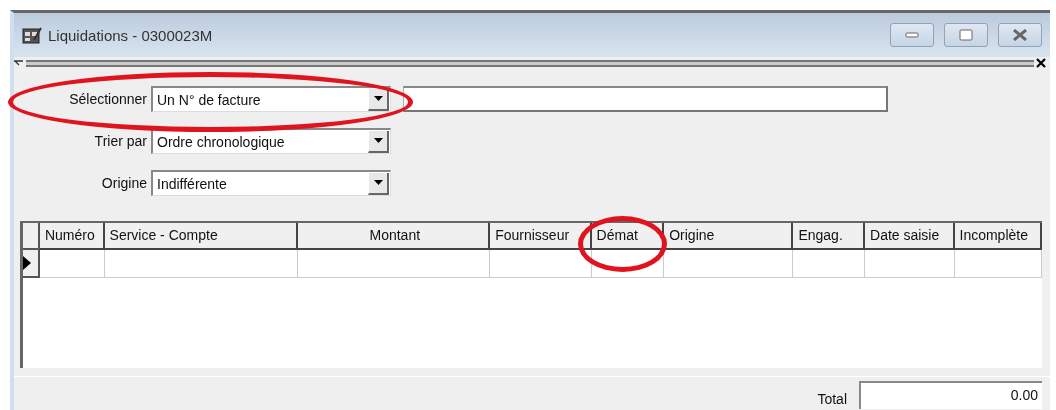  I want to click on window-title: Liquidations - 0300023M, so click(131, 35).